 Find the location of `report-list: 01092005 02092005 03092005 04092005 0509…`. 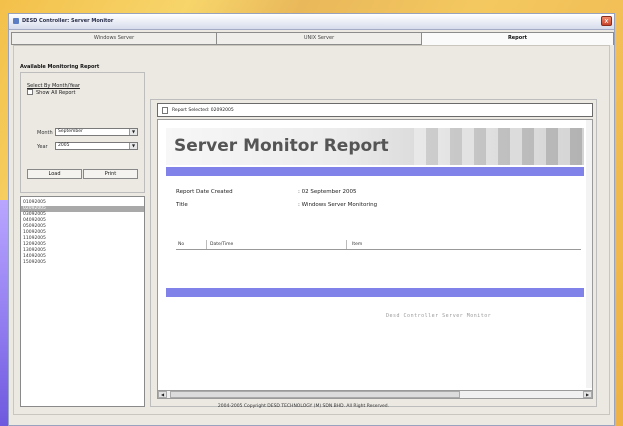

report-list: 01092005 02092005 03092005 04092005 0509… is located at coordinates (82, 301).